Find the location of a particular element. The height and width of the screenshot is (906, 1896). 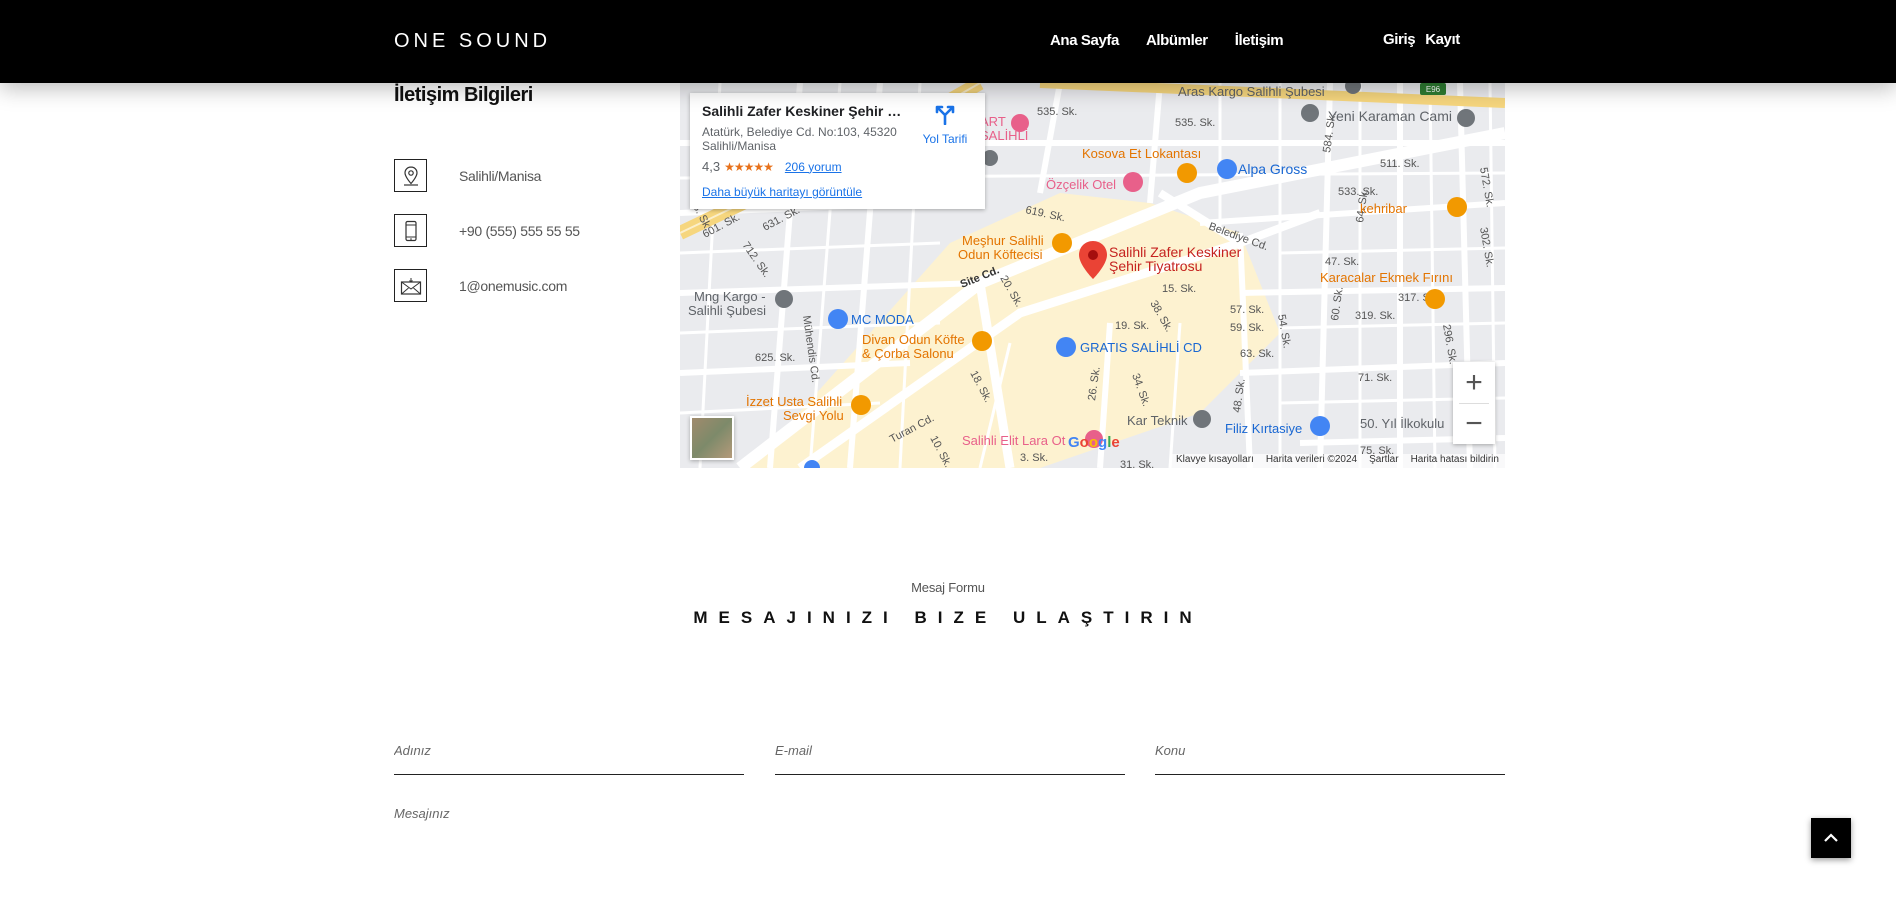

street-535b: 535. Sk. is located at coordinates (1195, 123).